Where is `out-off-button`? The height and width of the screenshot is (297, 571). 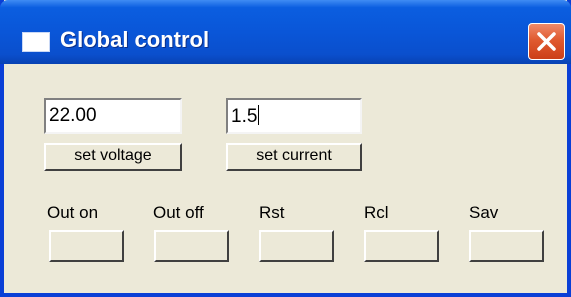
out-off-button is located at coordinates (191, 246).